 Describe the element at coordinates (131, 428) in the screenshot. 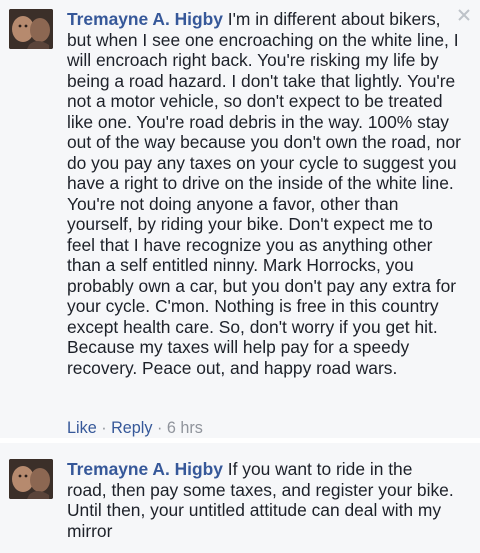

I see `reply-link: Reply` at that location.